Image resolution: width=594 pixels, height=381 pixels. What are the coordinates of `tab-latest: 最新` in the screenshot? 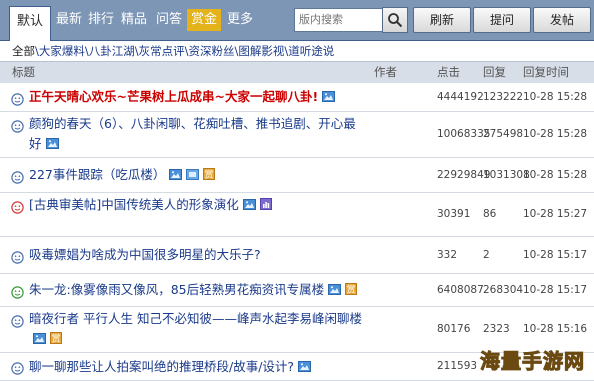 It's located at (69, 20).